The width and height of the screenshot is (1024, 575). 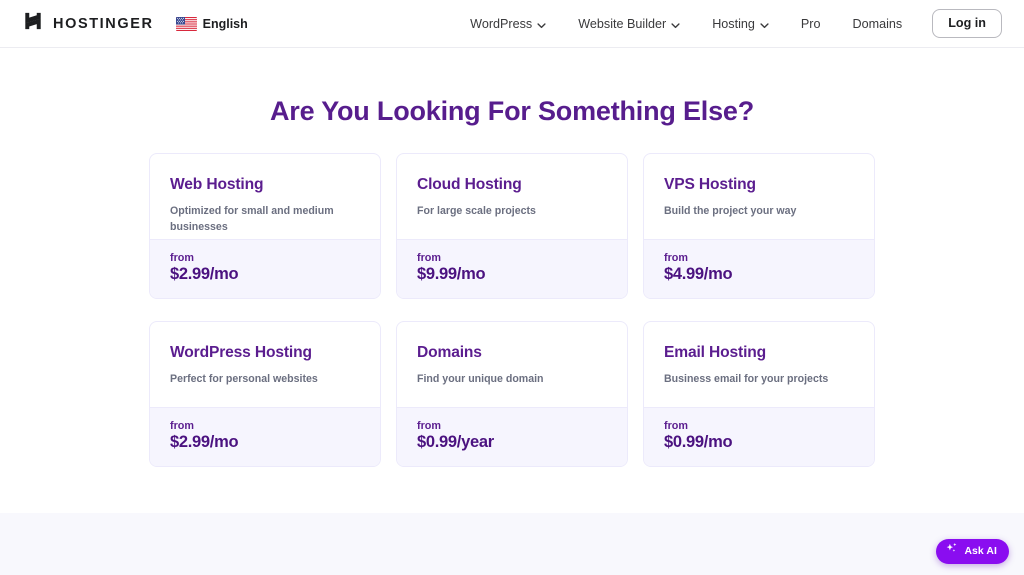 What do you see at coordinates (715, 352) in the screenshot?
I see `card-title: Email Hosting` at bounding box center [715, 352].